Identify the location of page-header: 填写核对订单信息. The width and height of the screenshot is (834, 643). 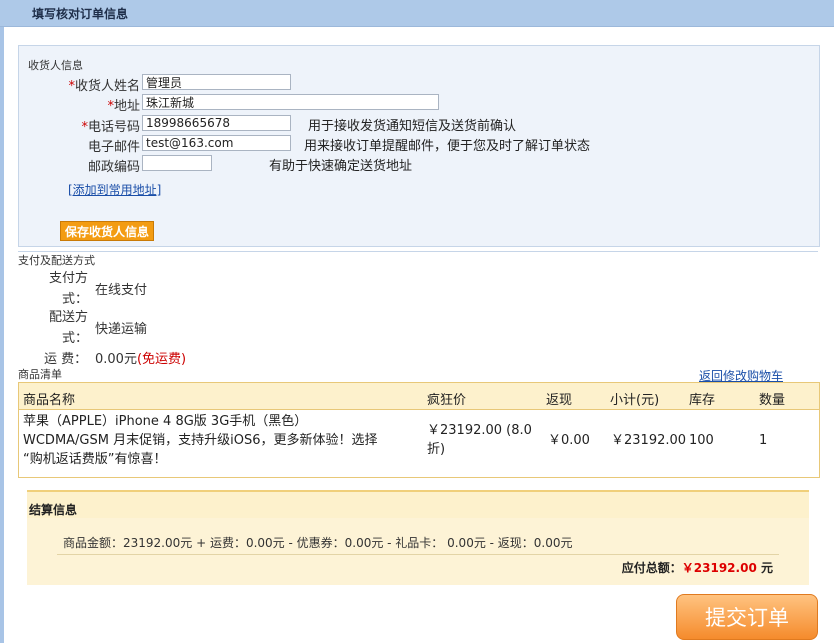
(417, 13).